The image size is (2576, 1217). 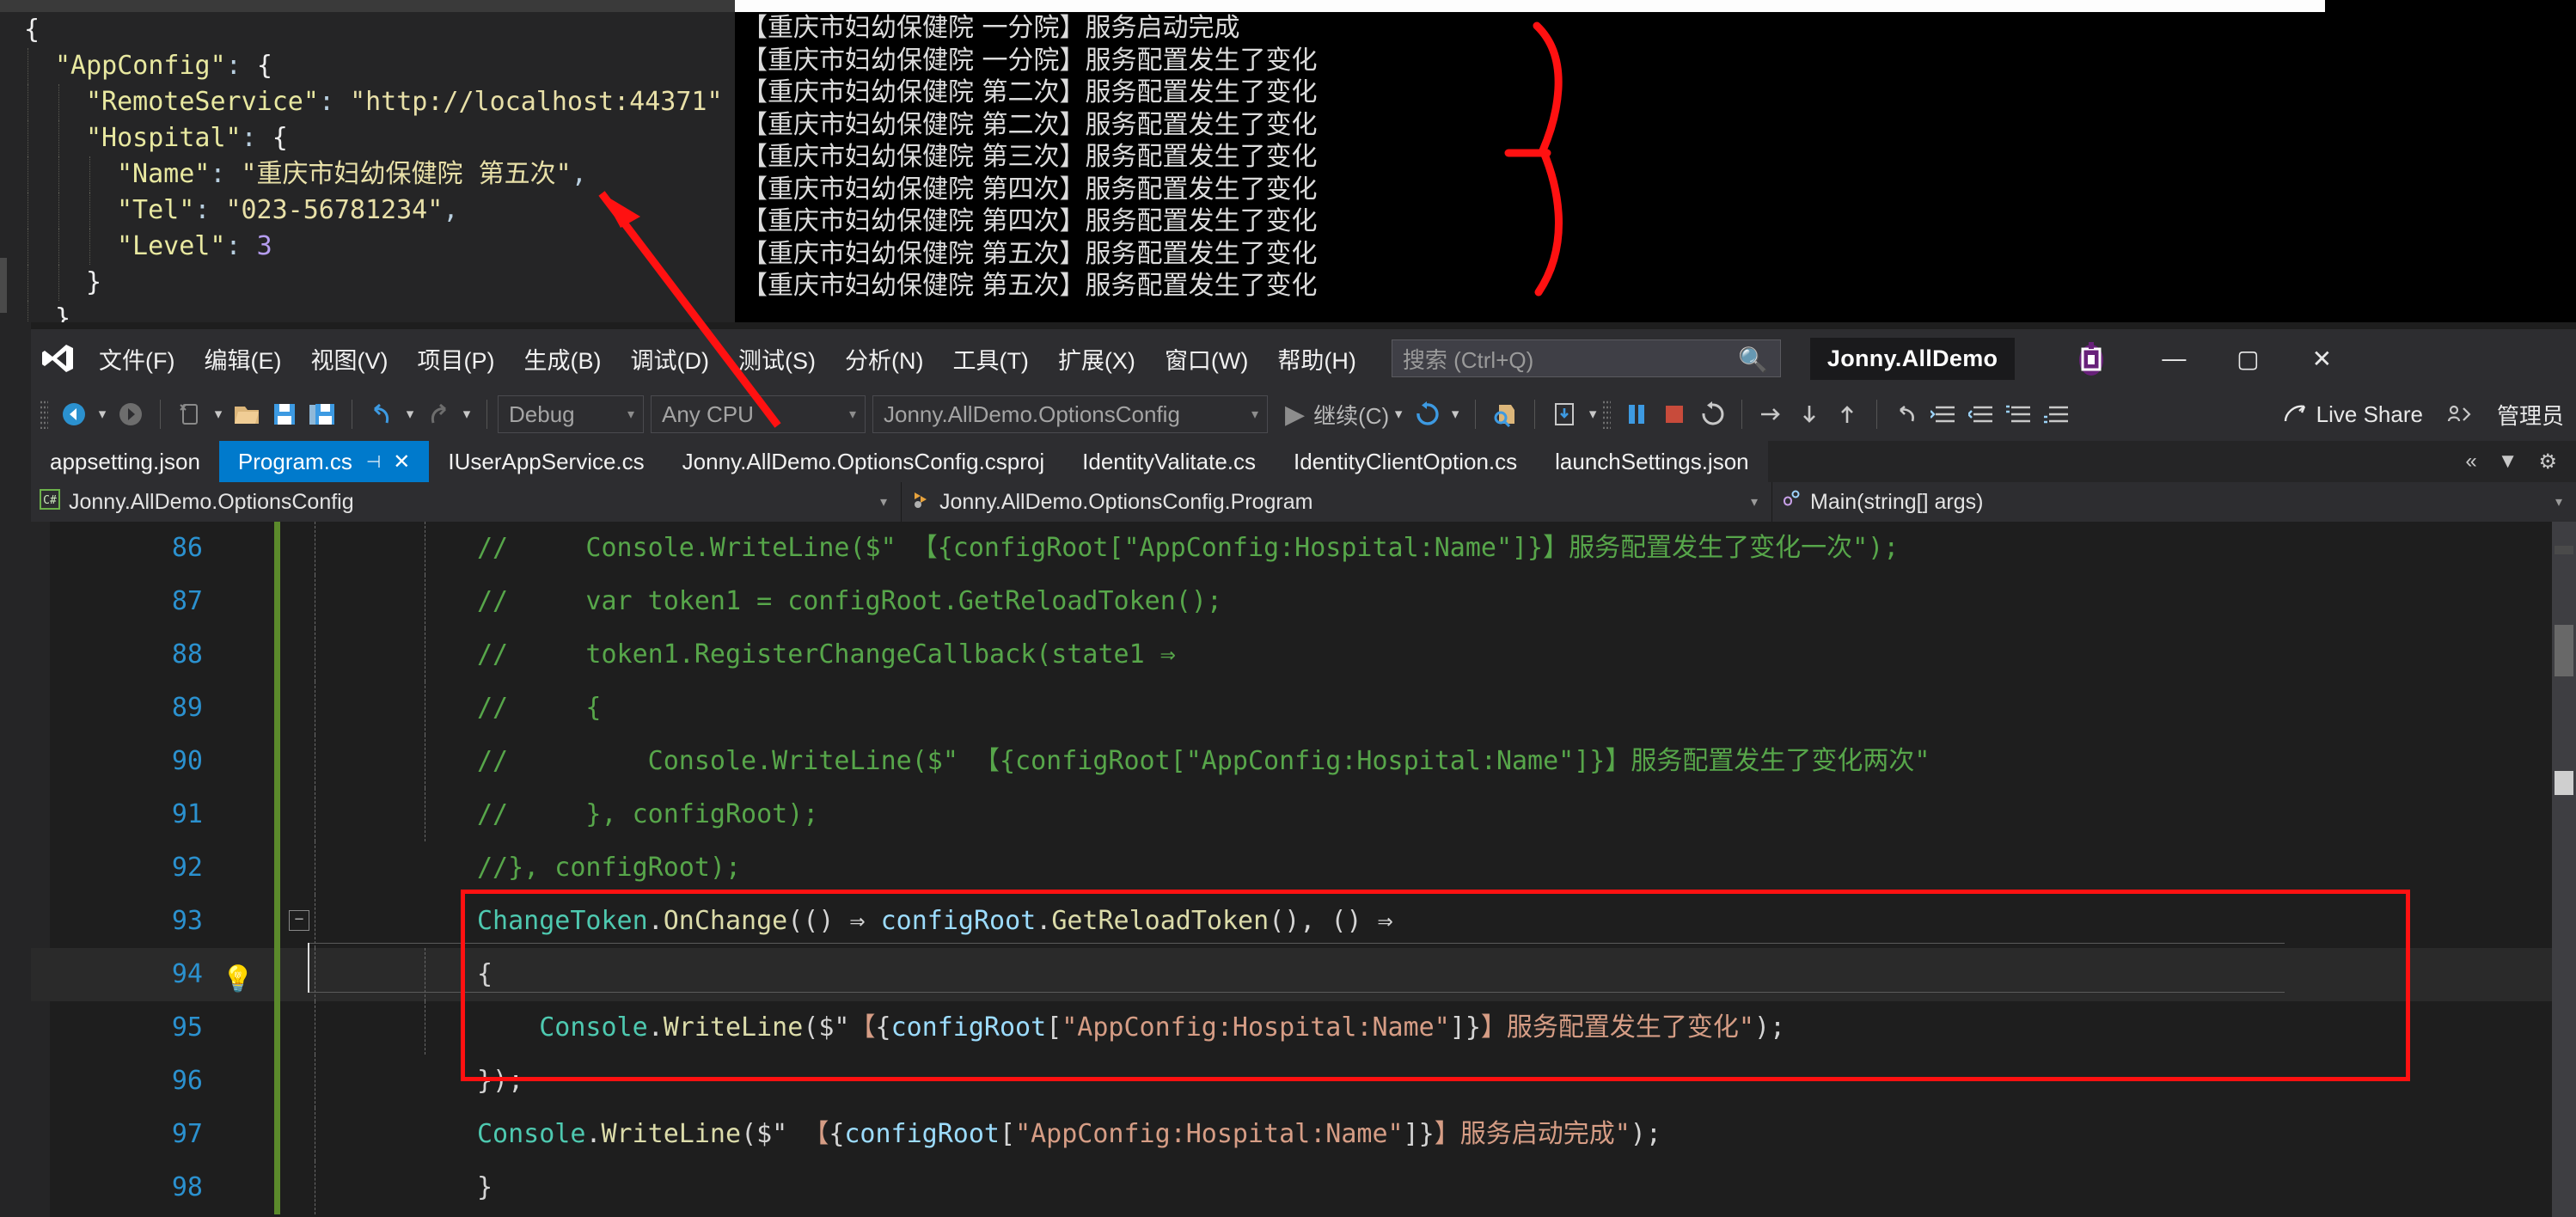 I want to click on comment-lines-icon, so click(x=2020, y=414).